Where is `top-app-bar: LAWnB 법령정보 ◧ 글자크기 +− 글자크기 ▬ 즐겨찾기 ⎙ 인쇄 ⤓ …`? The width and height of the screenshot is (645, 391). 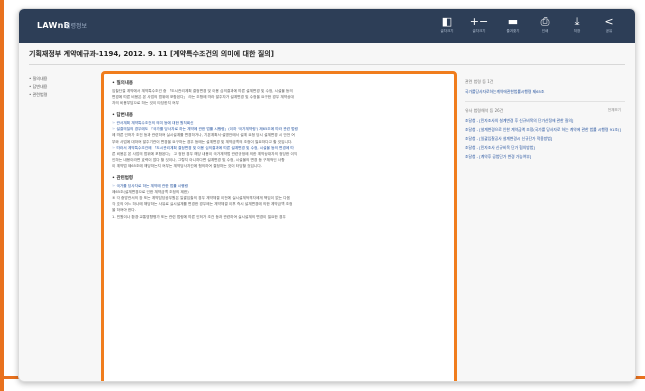 top-app-bar: LAWnB 법령정보 ◧ 글자크기 +− 글자크기 ▬ 즐겨찾기 ⎙ 인쇄 ⤓ … is located at coordinates (327, 26).